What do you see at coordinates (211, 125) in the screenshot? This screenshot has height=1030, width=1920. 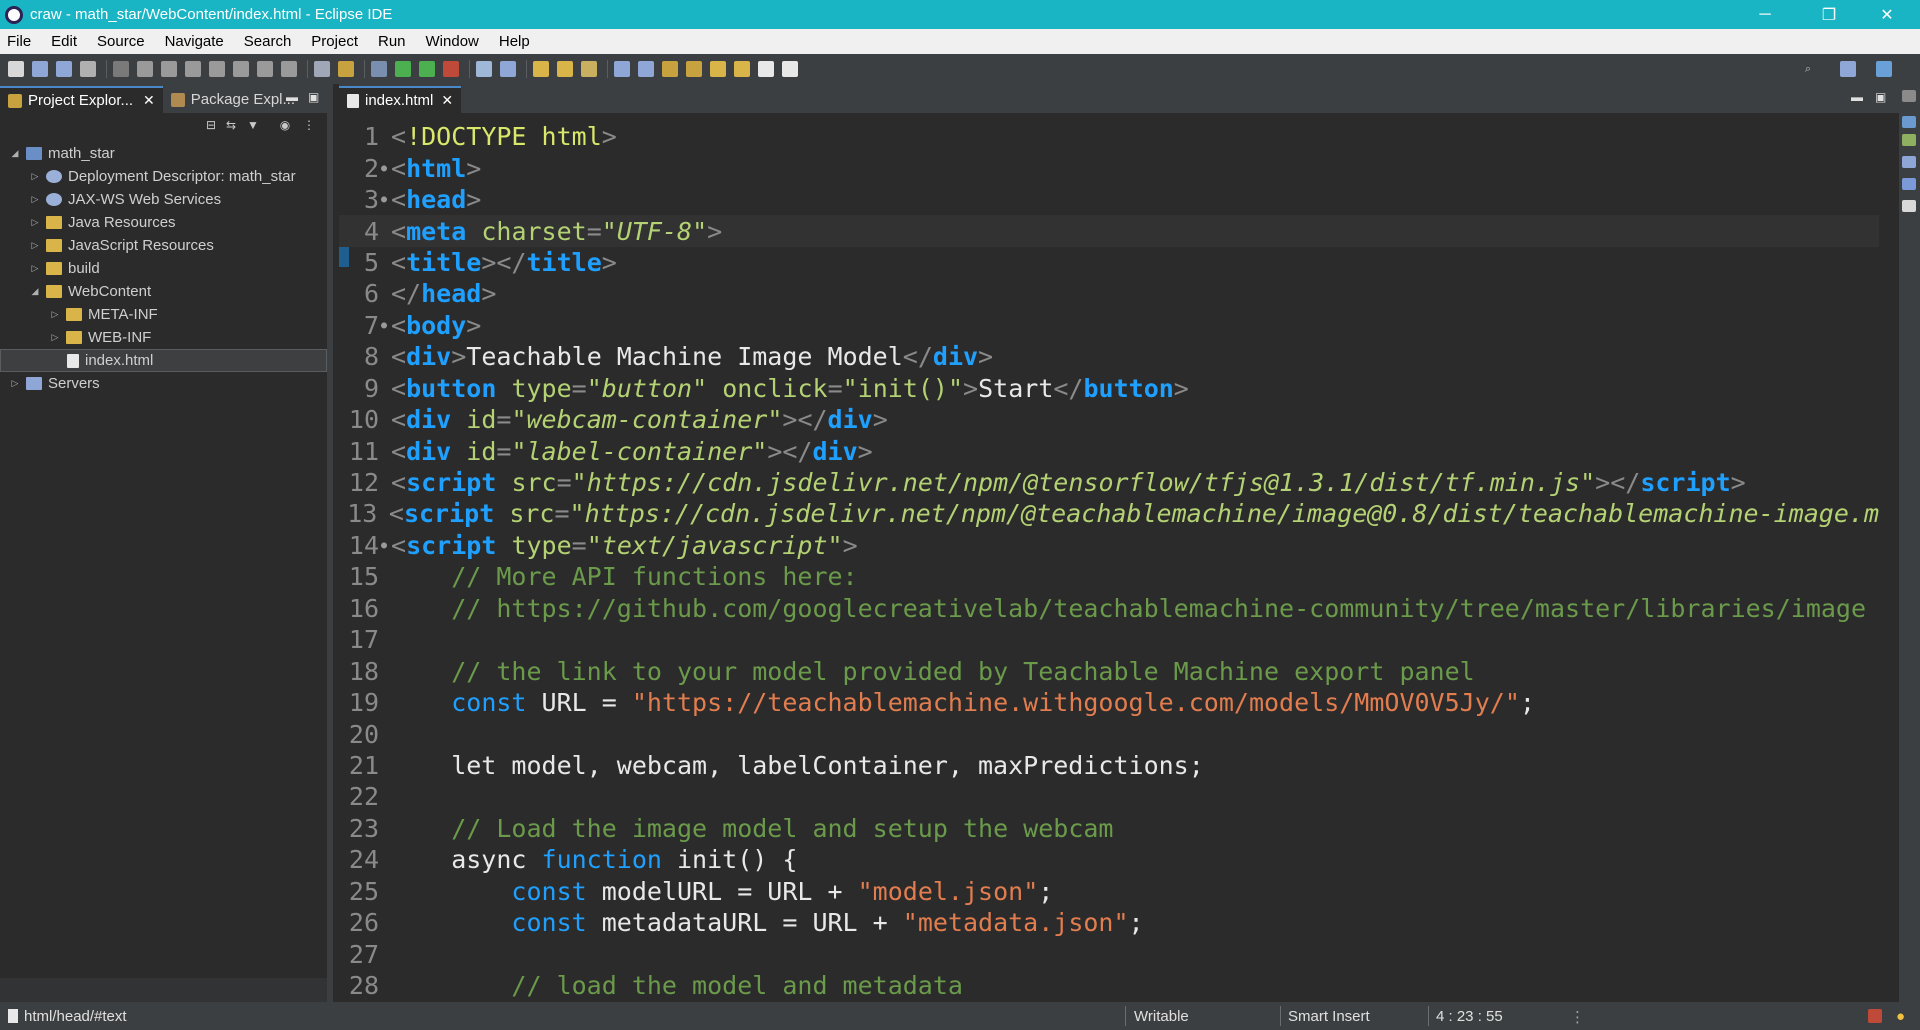 I see `collapse-all-icon: ⊟` at bounding box center [211, 125].